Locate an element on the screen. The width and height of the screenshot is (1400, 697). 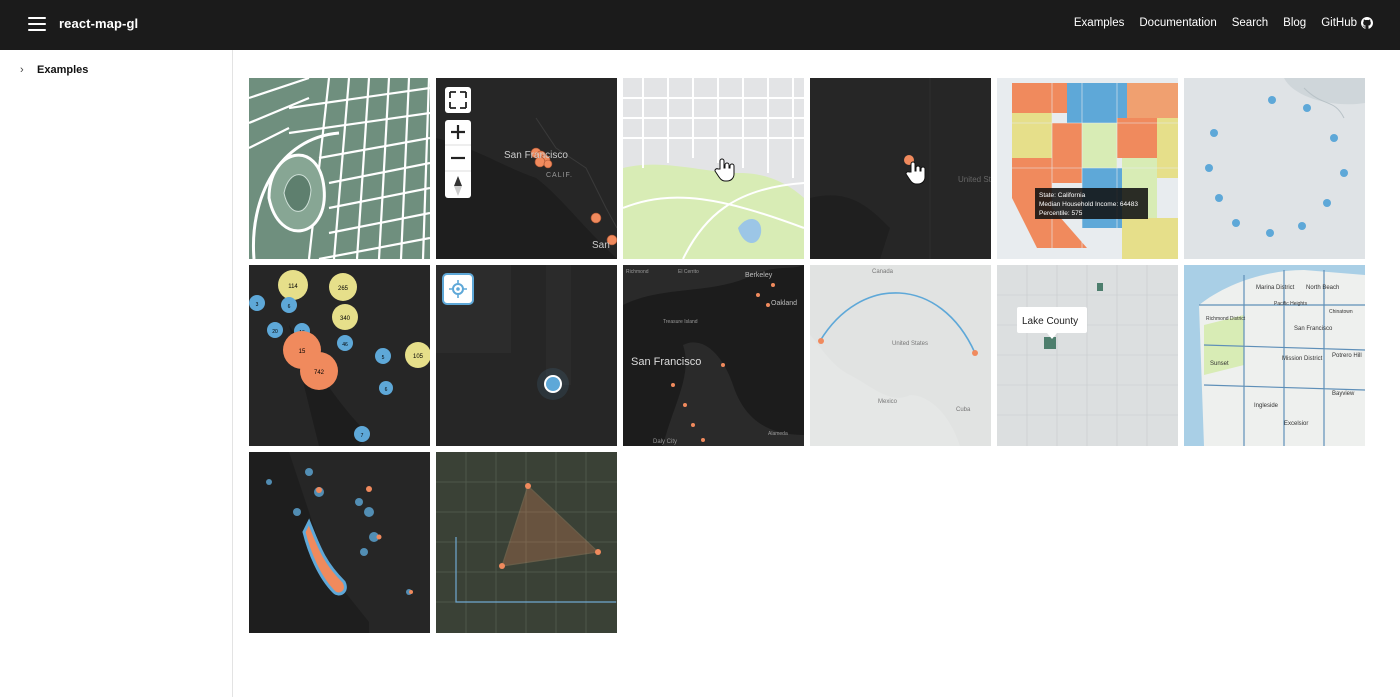
district-label: Sunset is located at coordinates (1219, 364).